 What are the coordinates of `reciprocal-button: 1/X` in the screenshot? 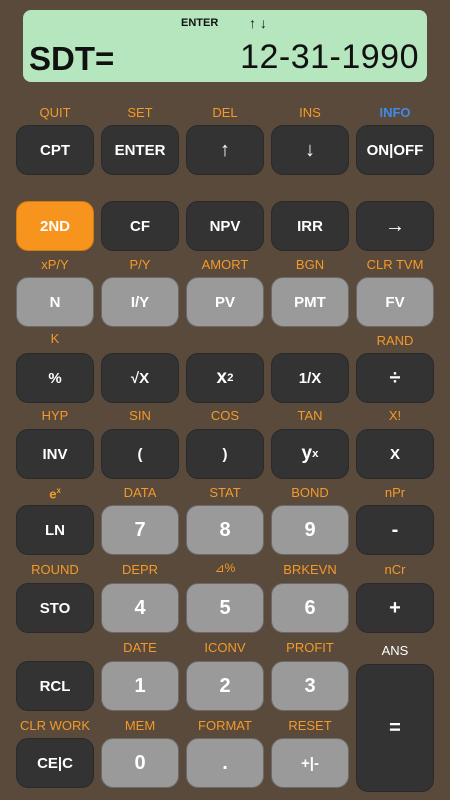 It's located at (310, 378).